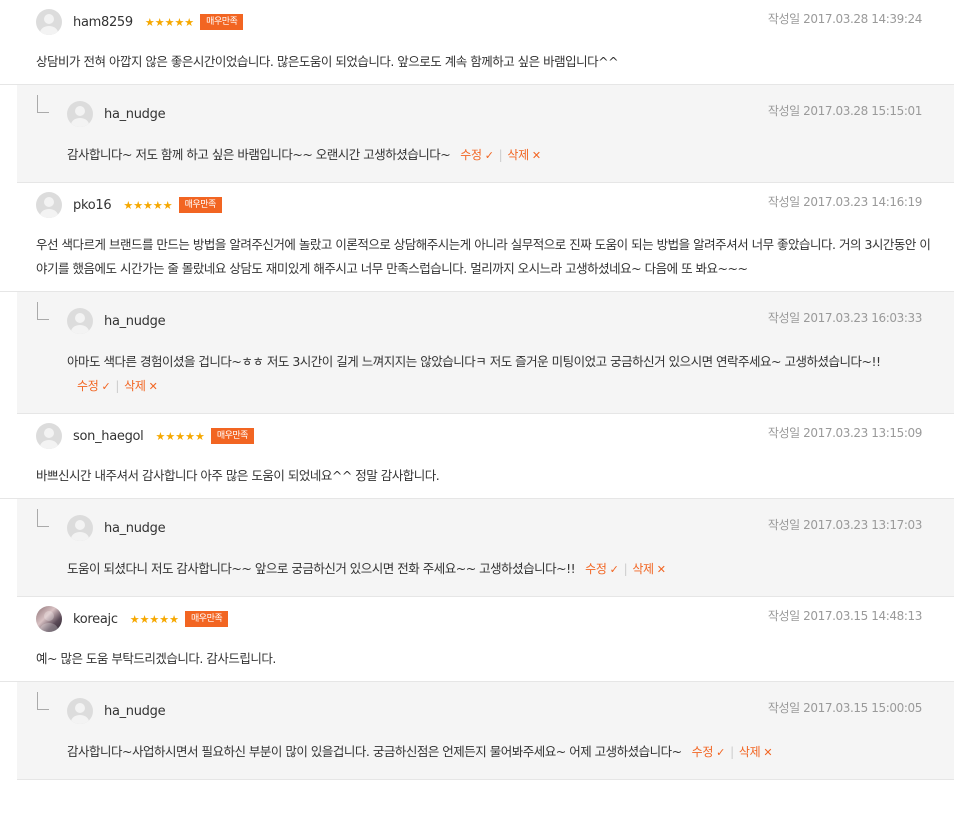 This screenshot has height=825, width=954. Describe the element at coordinates (845, 19) in the screenshot. I see `review-date: 작성일 2017.03.28 14:39:24` at that location.